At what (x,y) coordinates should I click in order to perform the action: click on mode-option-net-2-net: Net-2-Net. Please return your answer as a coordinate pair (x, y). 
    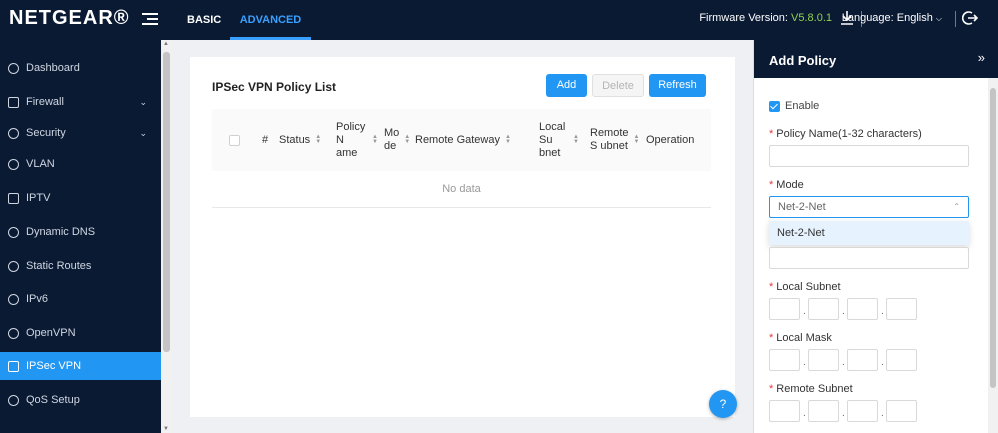
    Looking at the image, I should click on (869, 233).